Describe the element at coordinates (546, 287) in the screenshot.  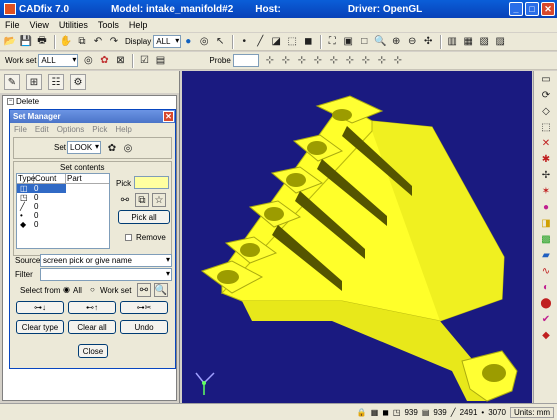
I see `tool-blend-icon: ◐` at that location.